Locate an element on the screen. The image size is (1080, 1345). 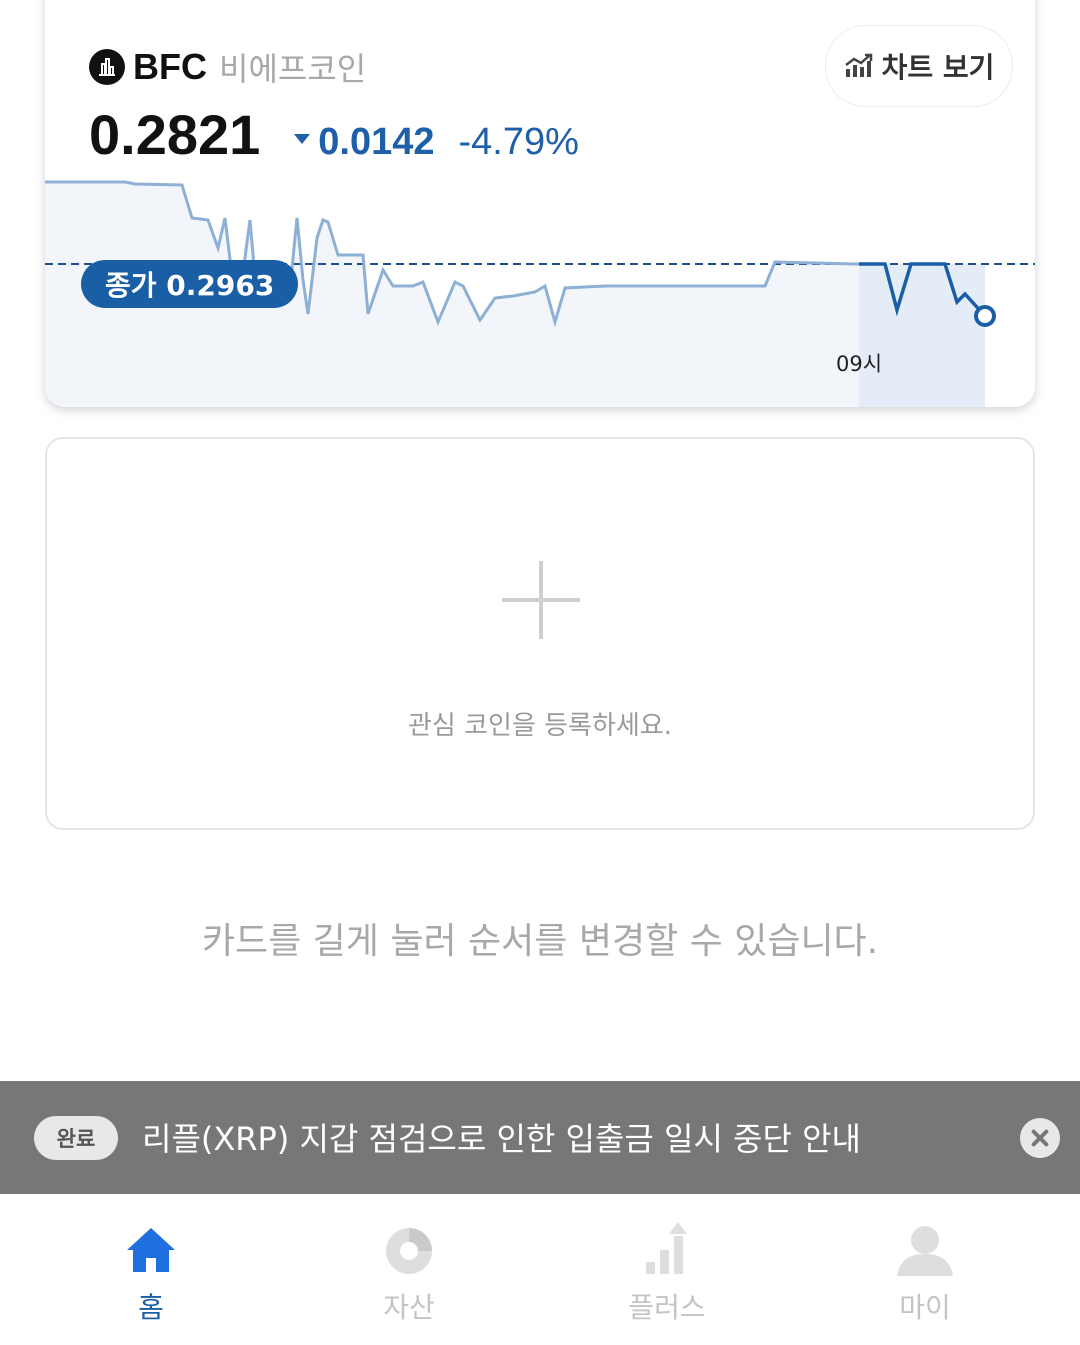
view-chart-button: 차트 보기 is located at coordinates (919, 66).